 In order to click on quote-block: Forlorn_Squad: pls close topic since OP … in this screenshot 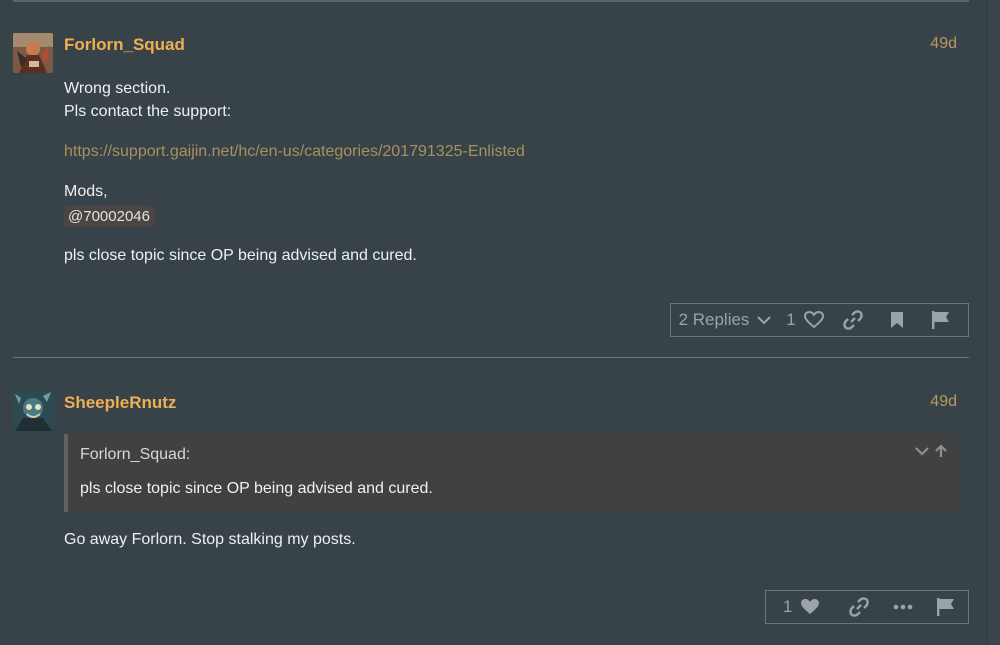, I will do `click(511, 473)`.